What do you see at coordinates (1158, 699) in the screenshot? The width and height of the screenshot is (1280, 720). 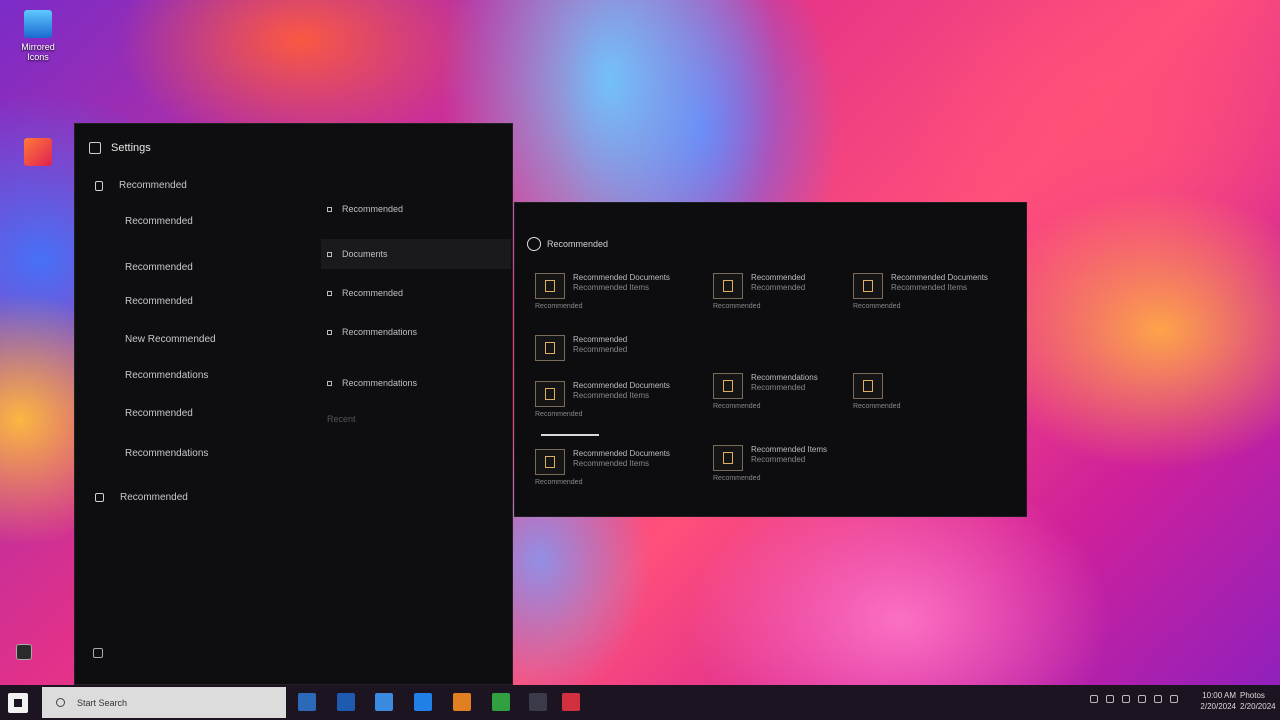 I see `language-icon` at bounding box center [1158, 699].